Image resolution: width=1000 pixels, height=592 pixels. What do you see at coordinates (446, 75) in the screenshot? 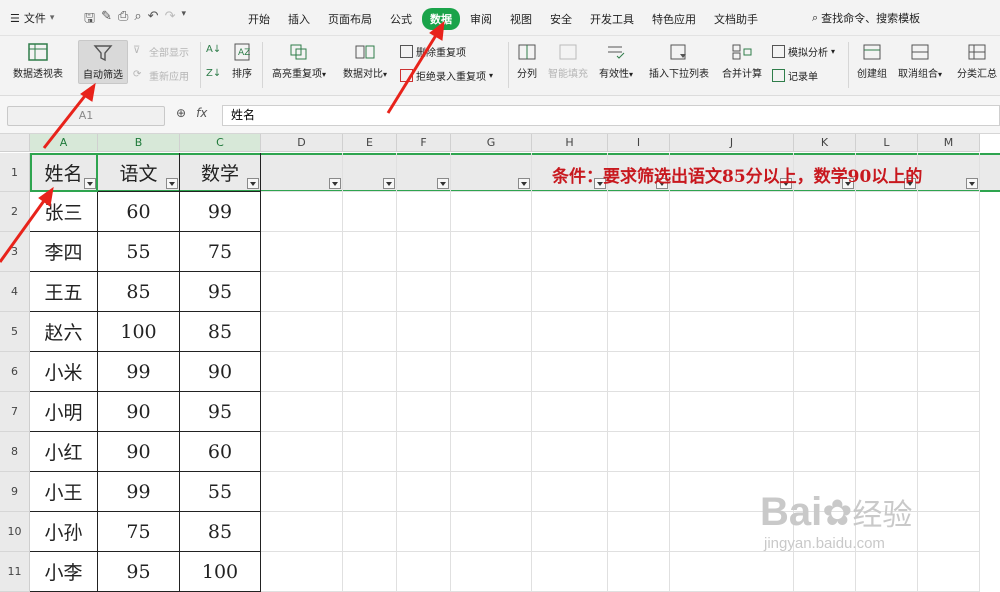
I see `reject-duplicates-button: 拒绝录入重复项 ▾` at bounding box center [446, 75].